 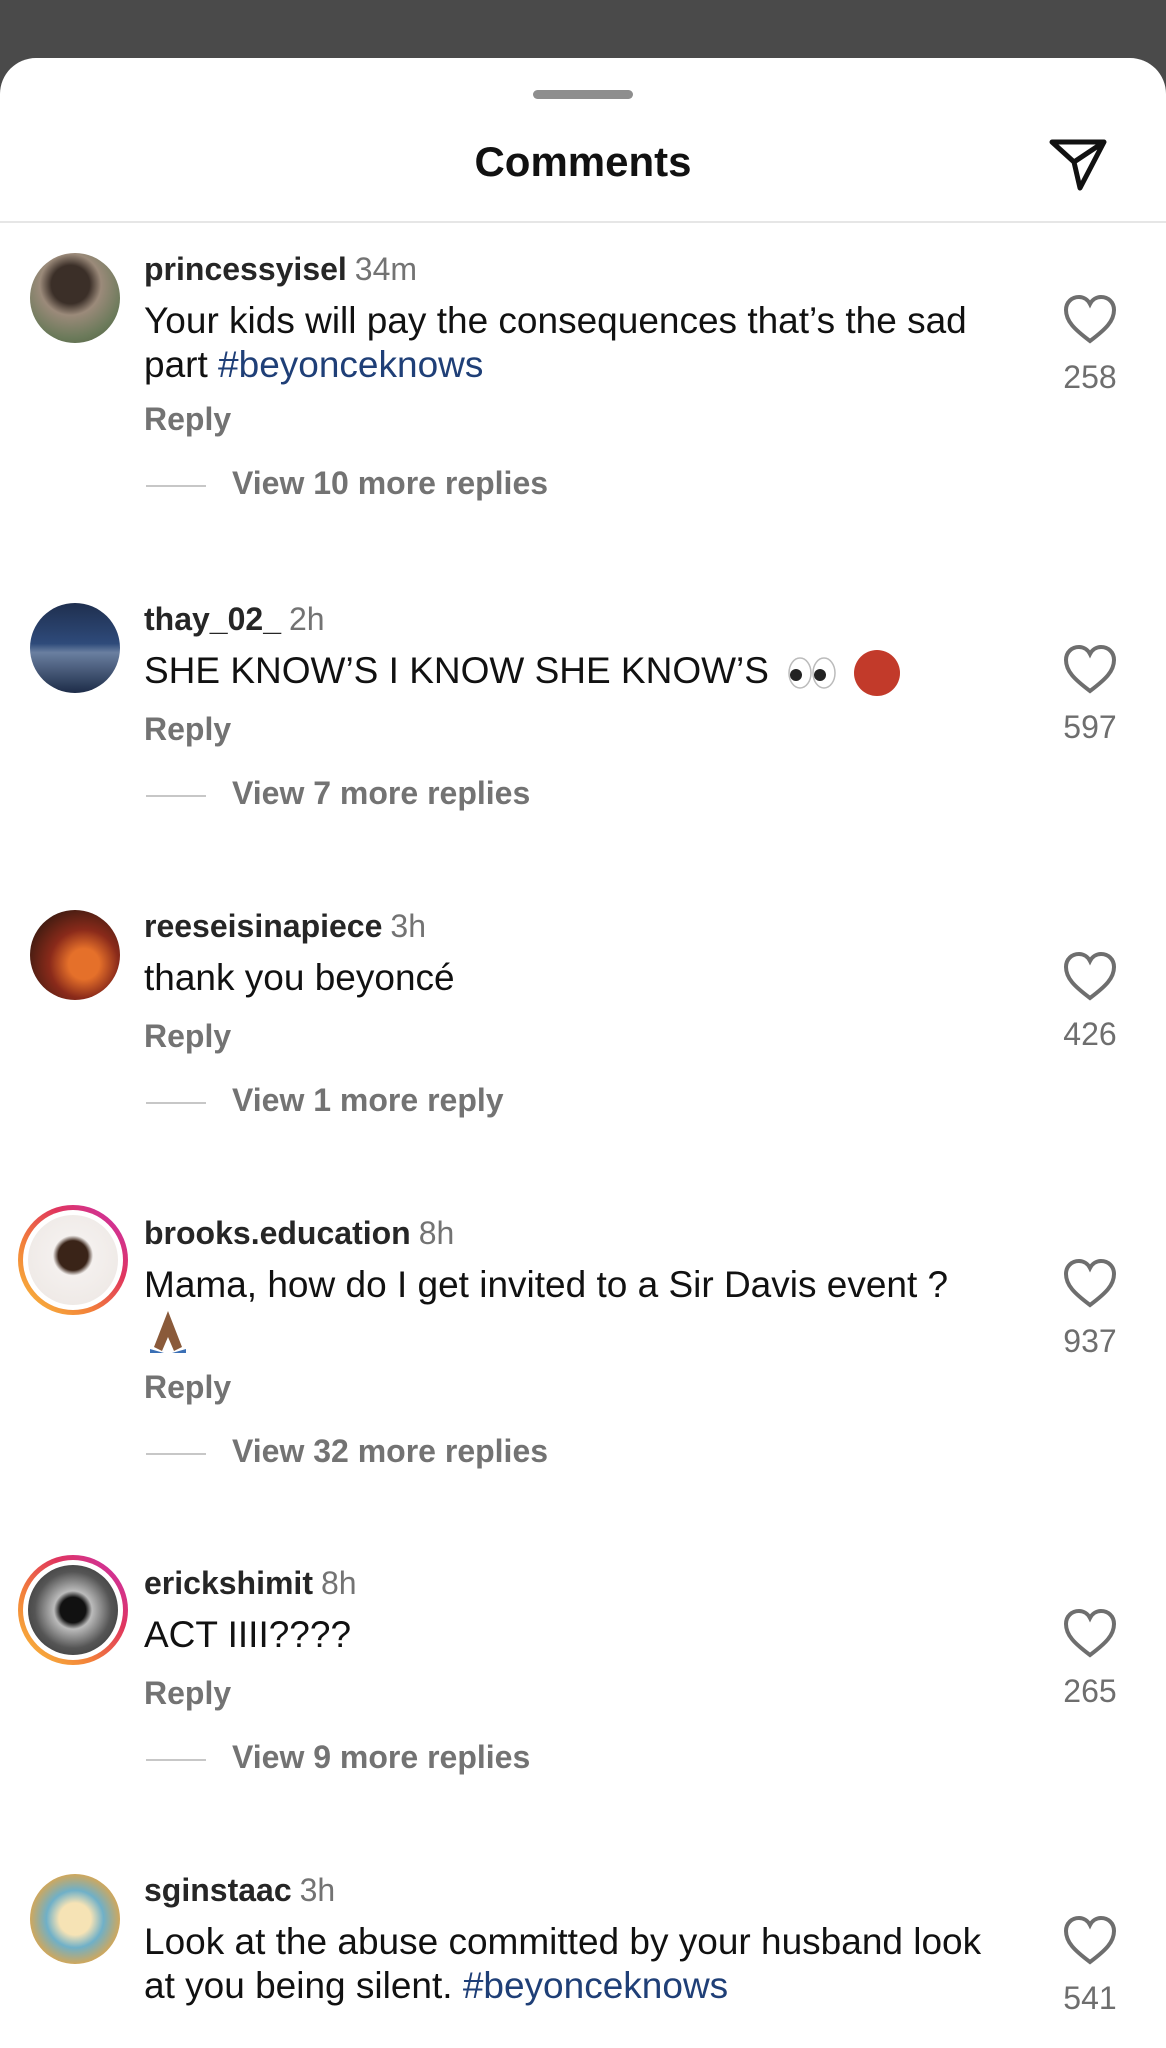 I want to click on comment-text: SHE KNOW’S I KNOW SHE KNOW’S, so click(x=574, y=673).